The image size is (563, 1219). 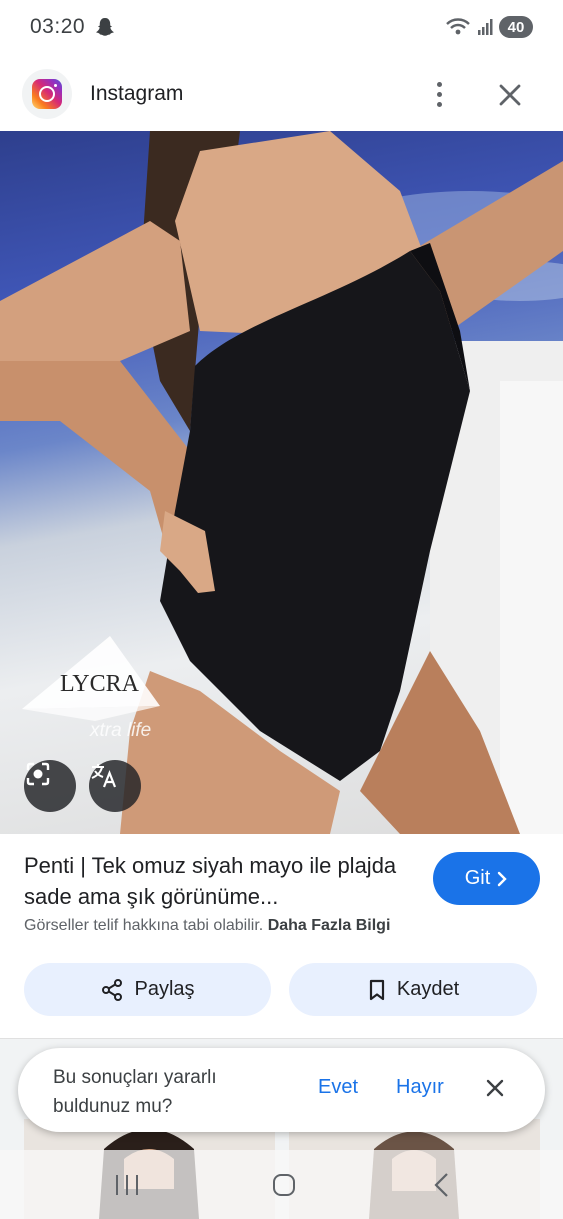 What do you see at coordinates (127, 1185) in the screenshot?
I see `recents-icon` at bounding box center [127, 1185].